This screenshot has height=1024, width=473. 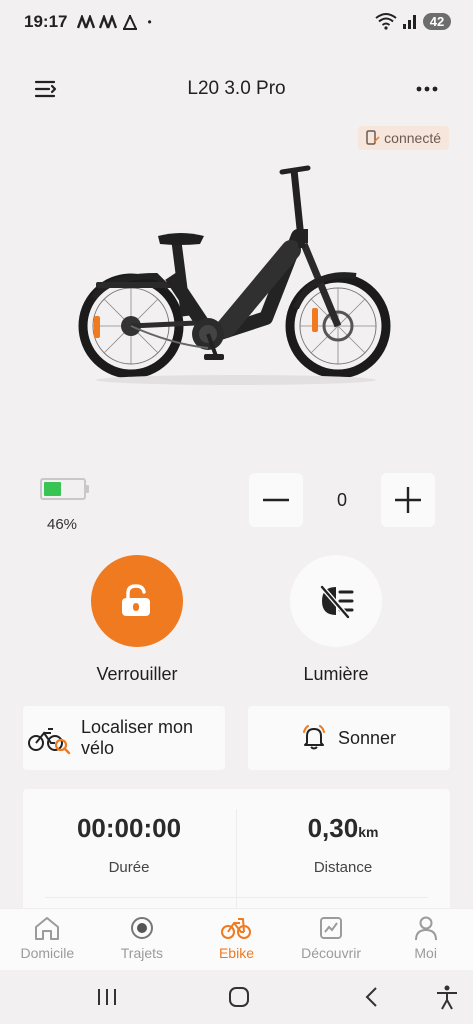 What do you see at coordinates (107, 997) in the screenshot?
I see `recent-apps-icon` at bounding box center [107, 997].